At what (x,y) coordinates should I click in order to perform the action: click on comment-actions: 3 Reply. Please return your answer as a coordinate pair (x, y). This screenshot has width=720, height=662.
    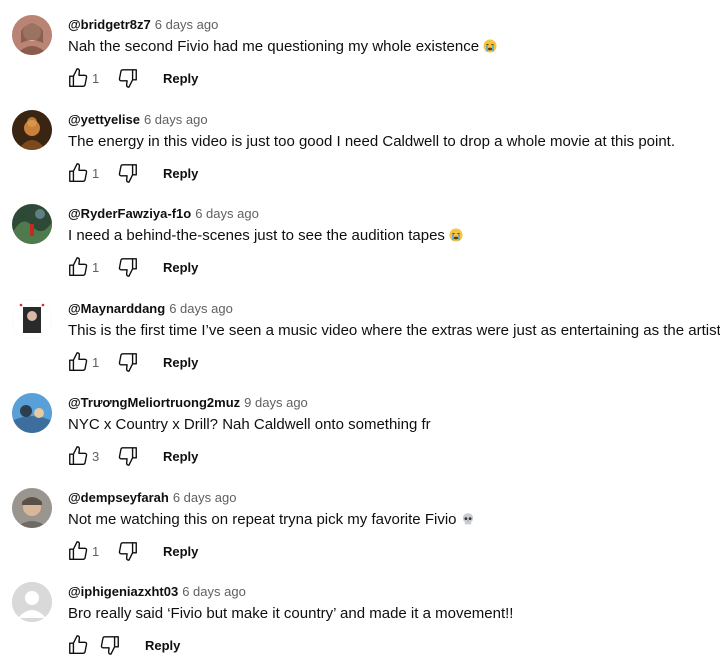
    Looking at the image, I should click on (132, 456).